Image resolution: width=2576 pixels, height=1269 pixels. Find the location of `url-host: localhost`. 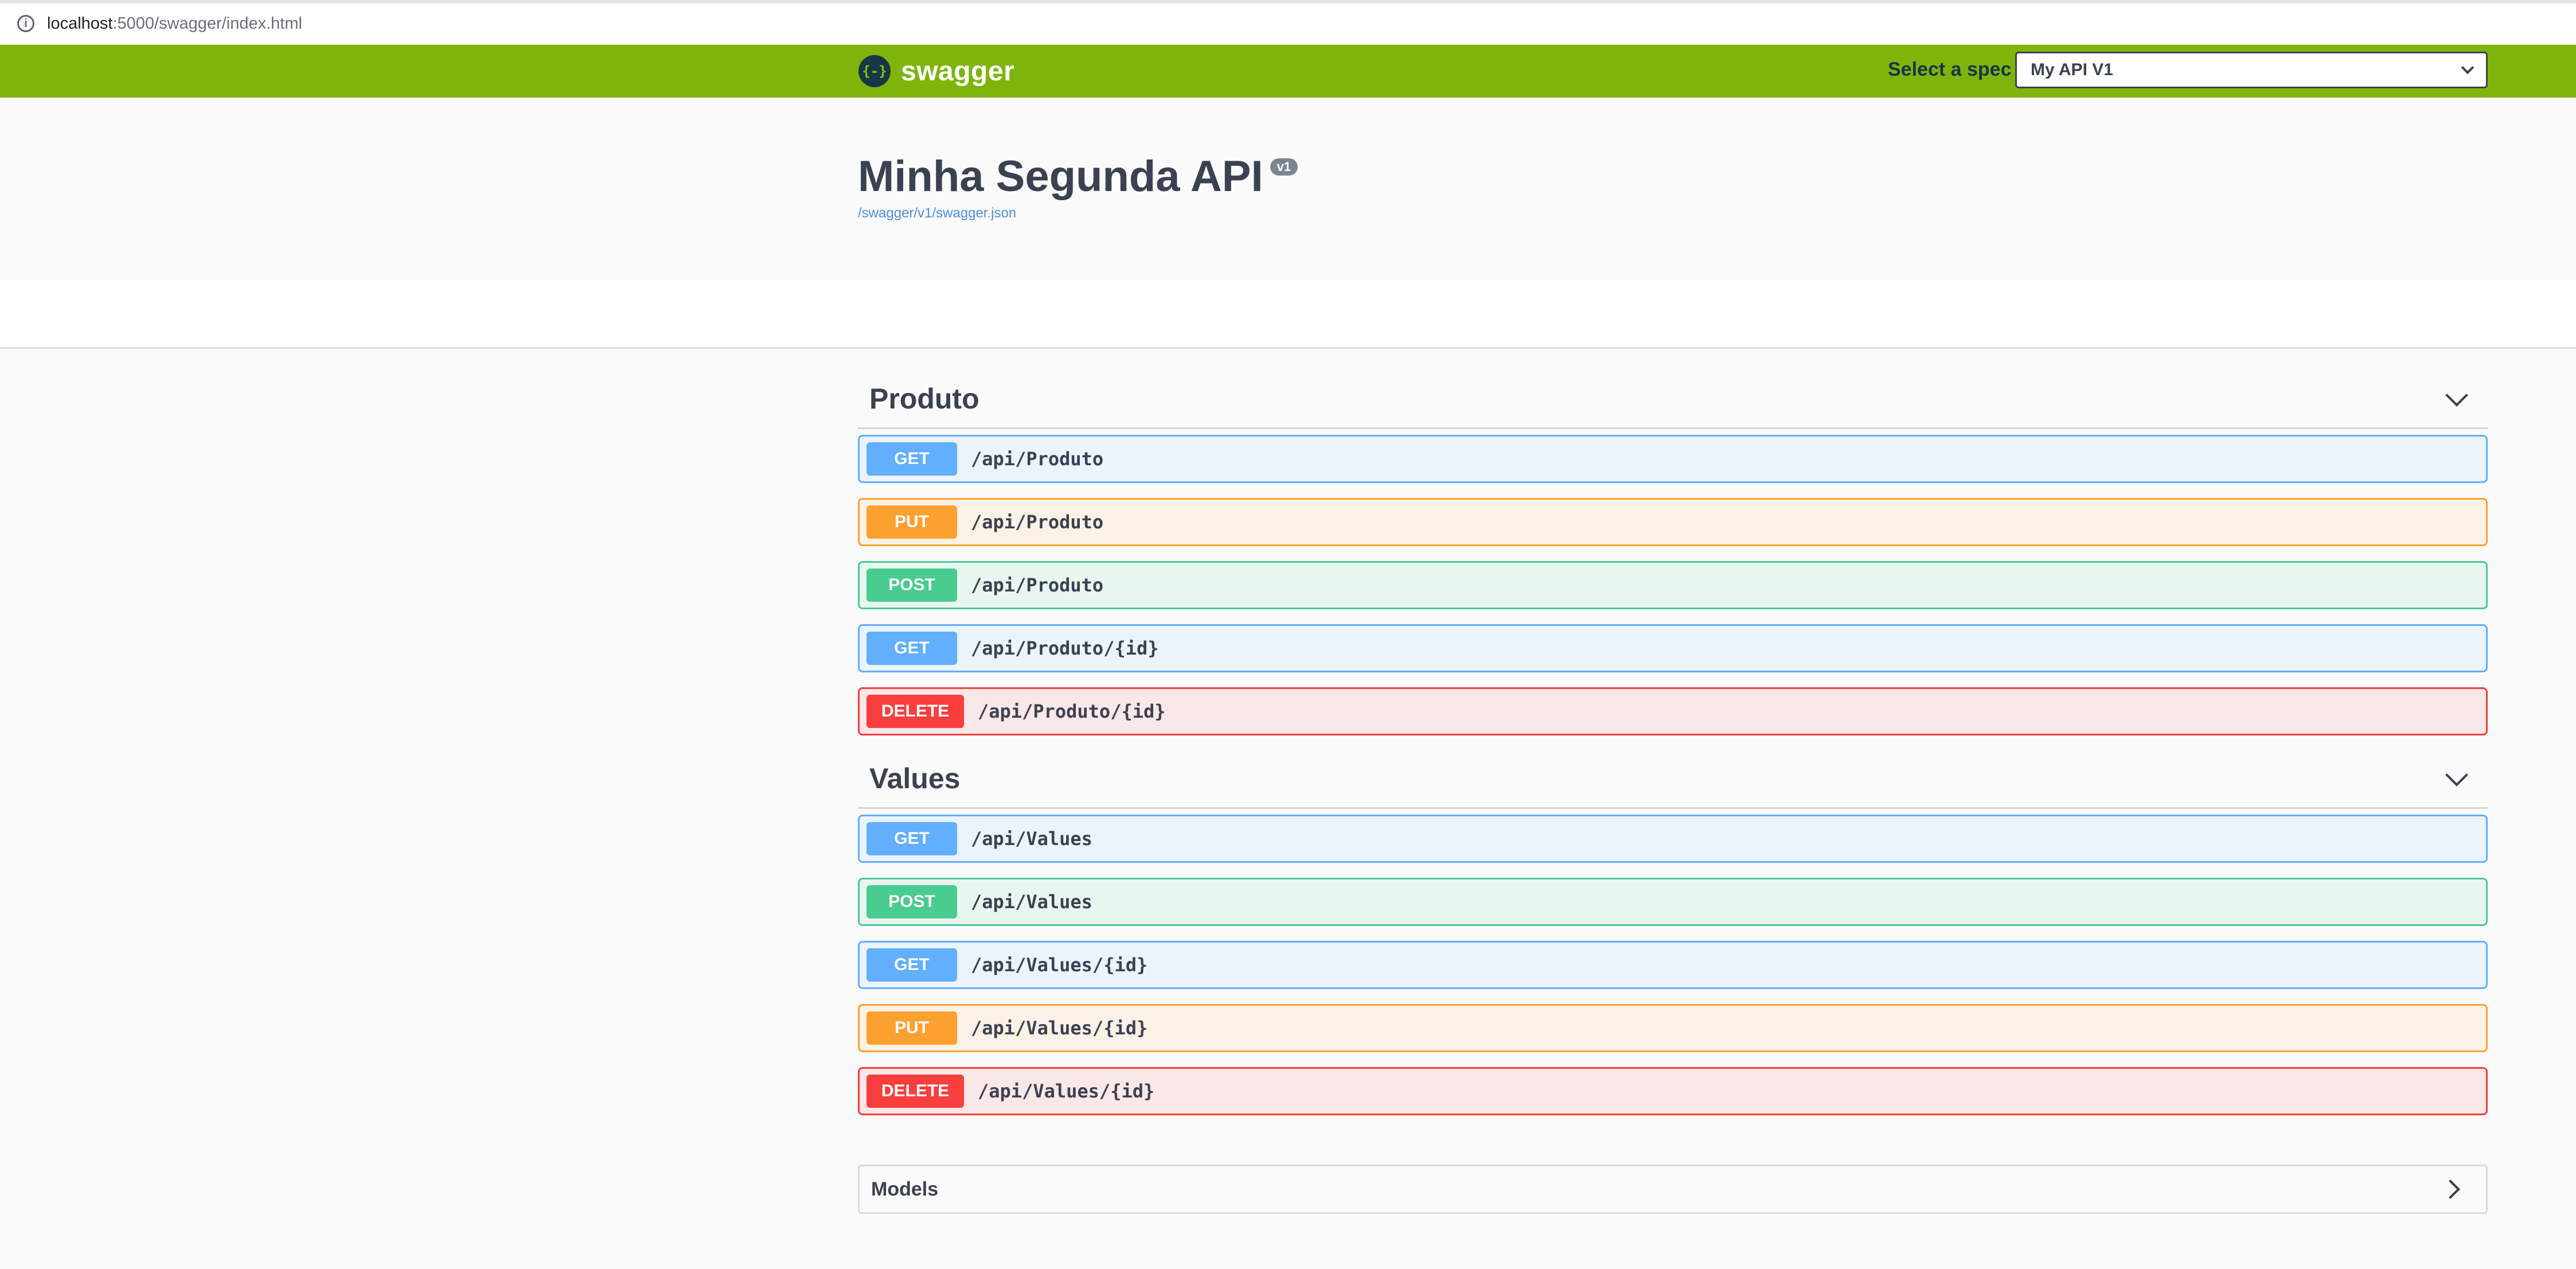

url-host: localhost is located at coordinates (80, 23).